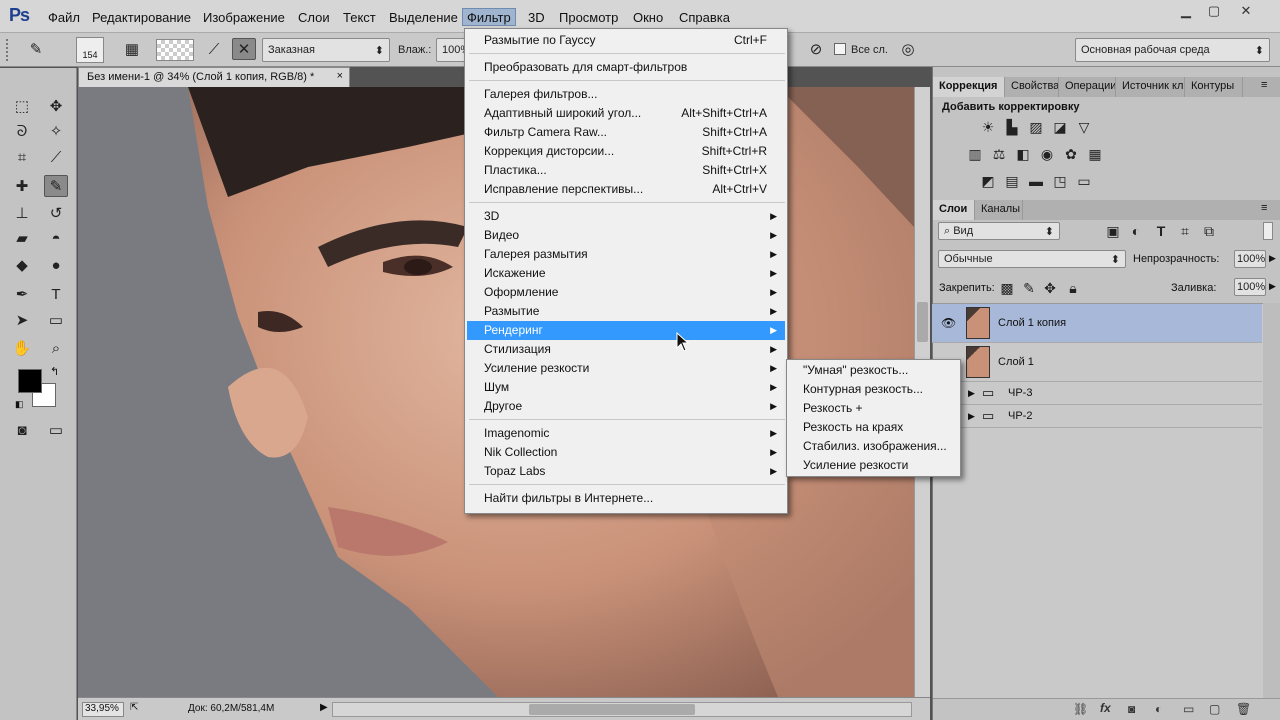  Describe the element at coordinates (1214, 87) in the screenshot. I see `adjustments-tab-5: Контуры` at that location.